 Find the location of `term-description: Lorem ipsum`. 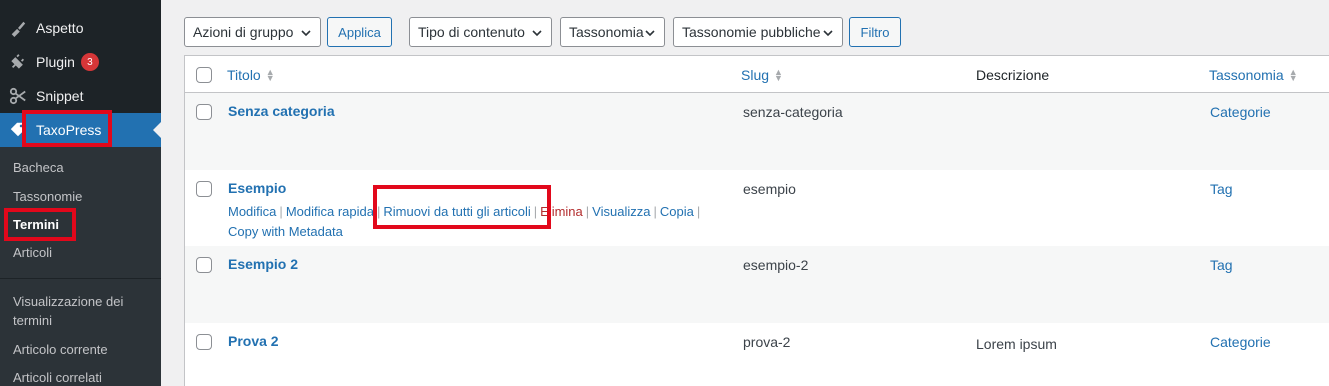

term-description: Lorem ipsum is located at coordinates (1016, 344).